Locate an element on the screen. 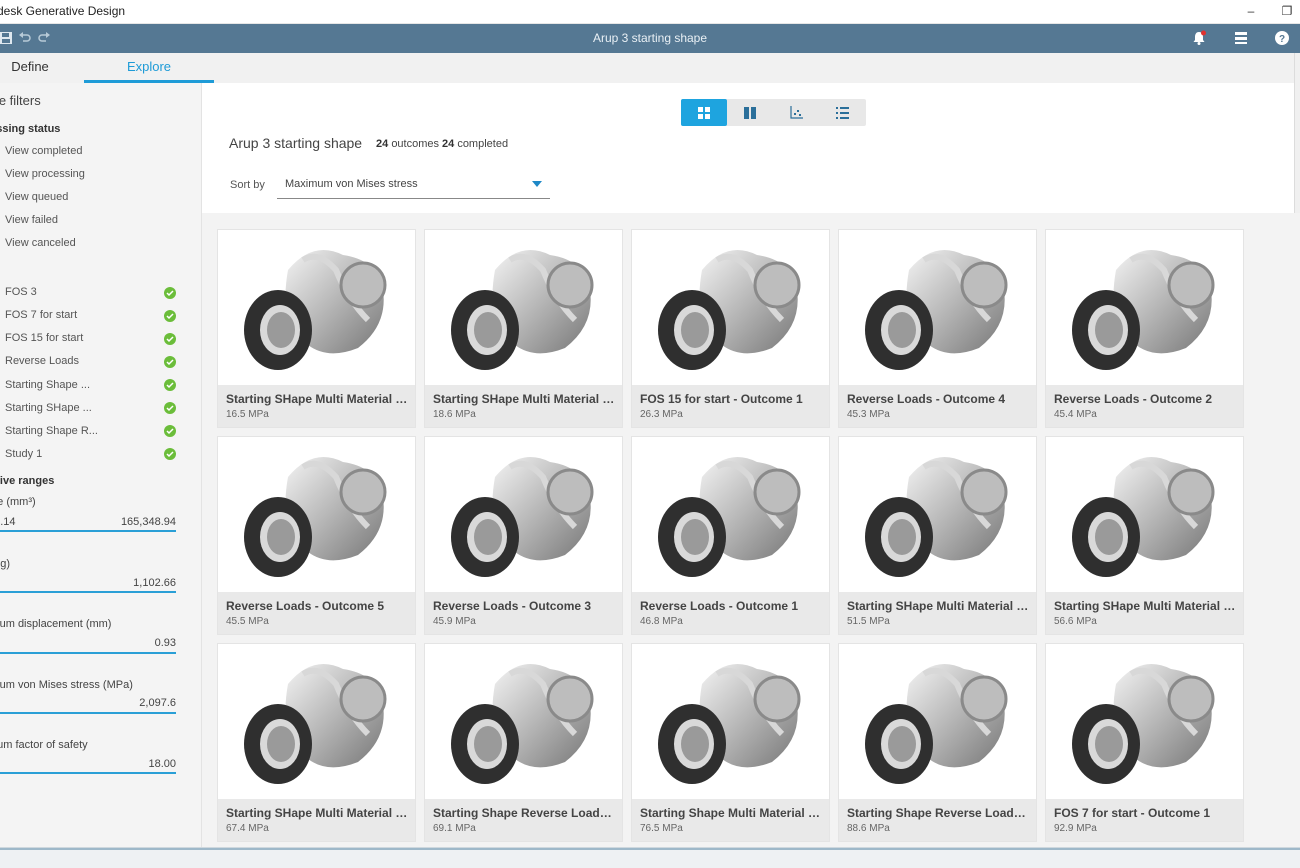 This screenshot has width=1300, height=868. outcome-name: Reverse Loads - Outcome 5 is located at coordinates (317, 606).